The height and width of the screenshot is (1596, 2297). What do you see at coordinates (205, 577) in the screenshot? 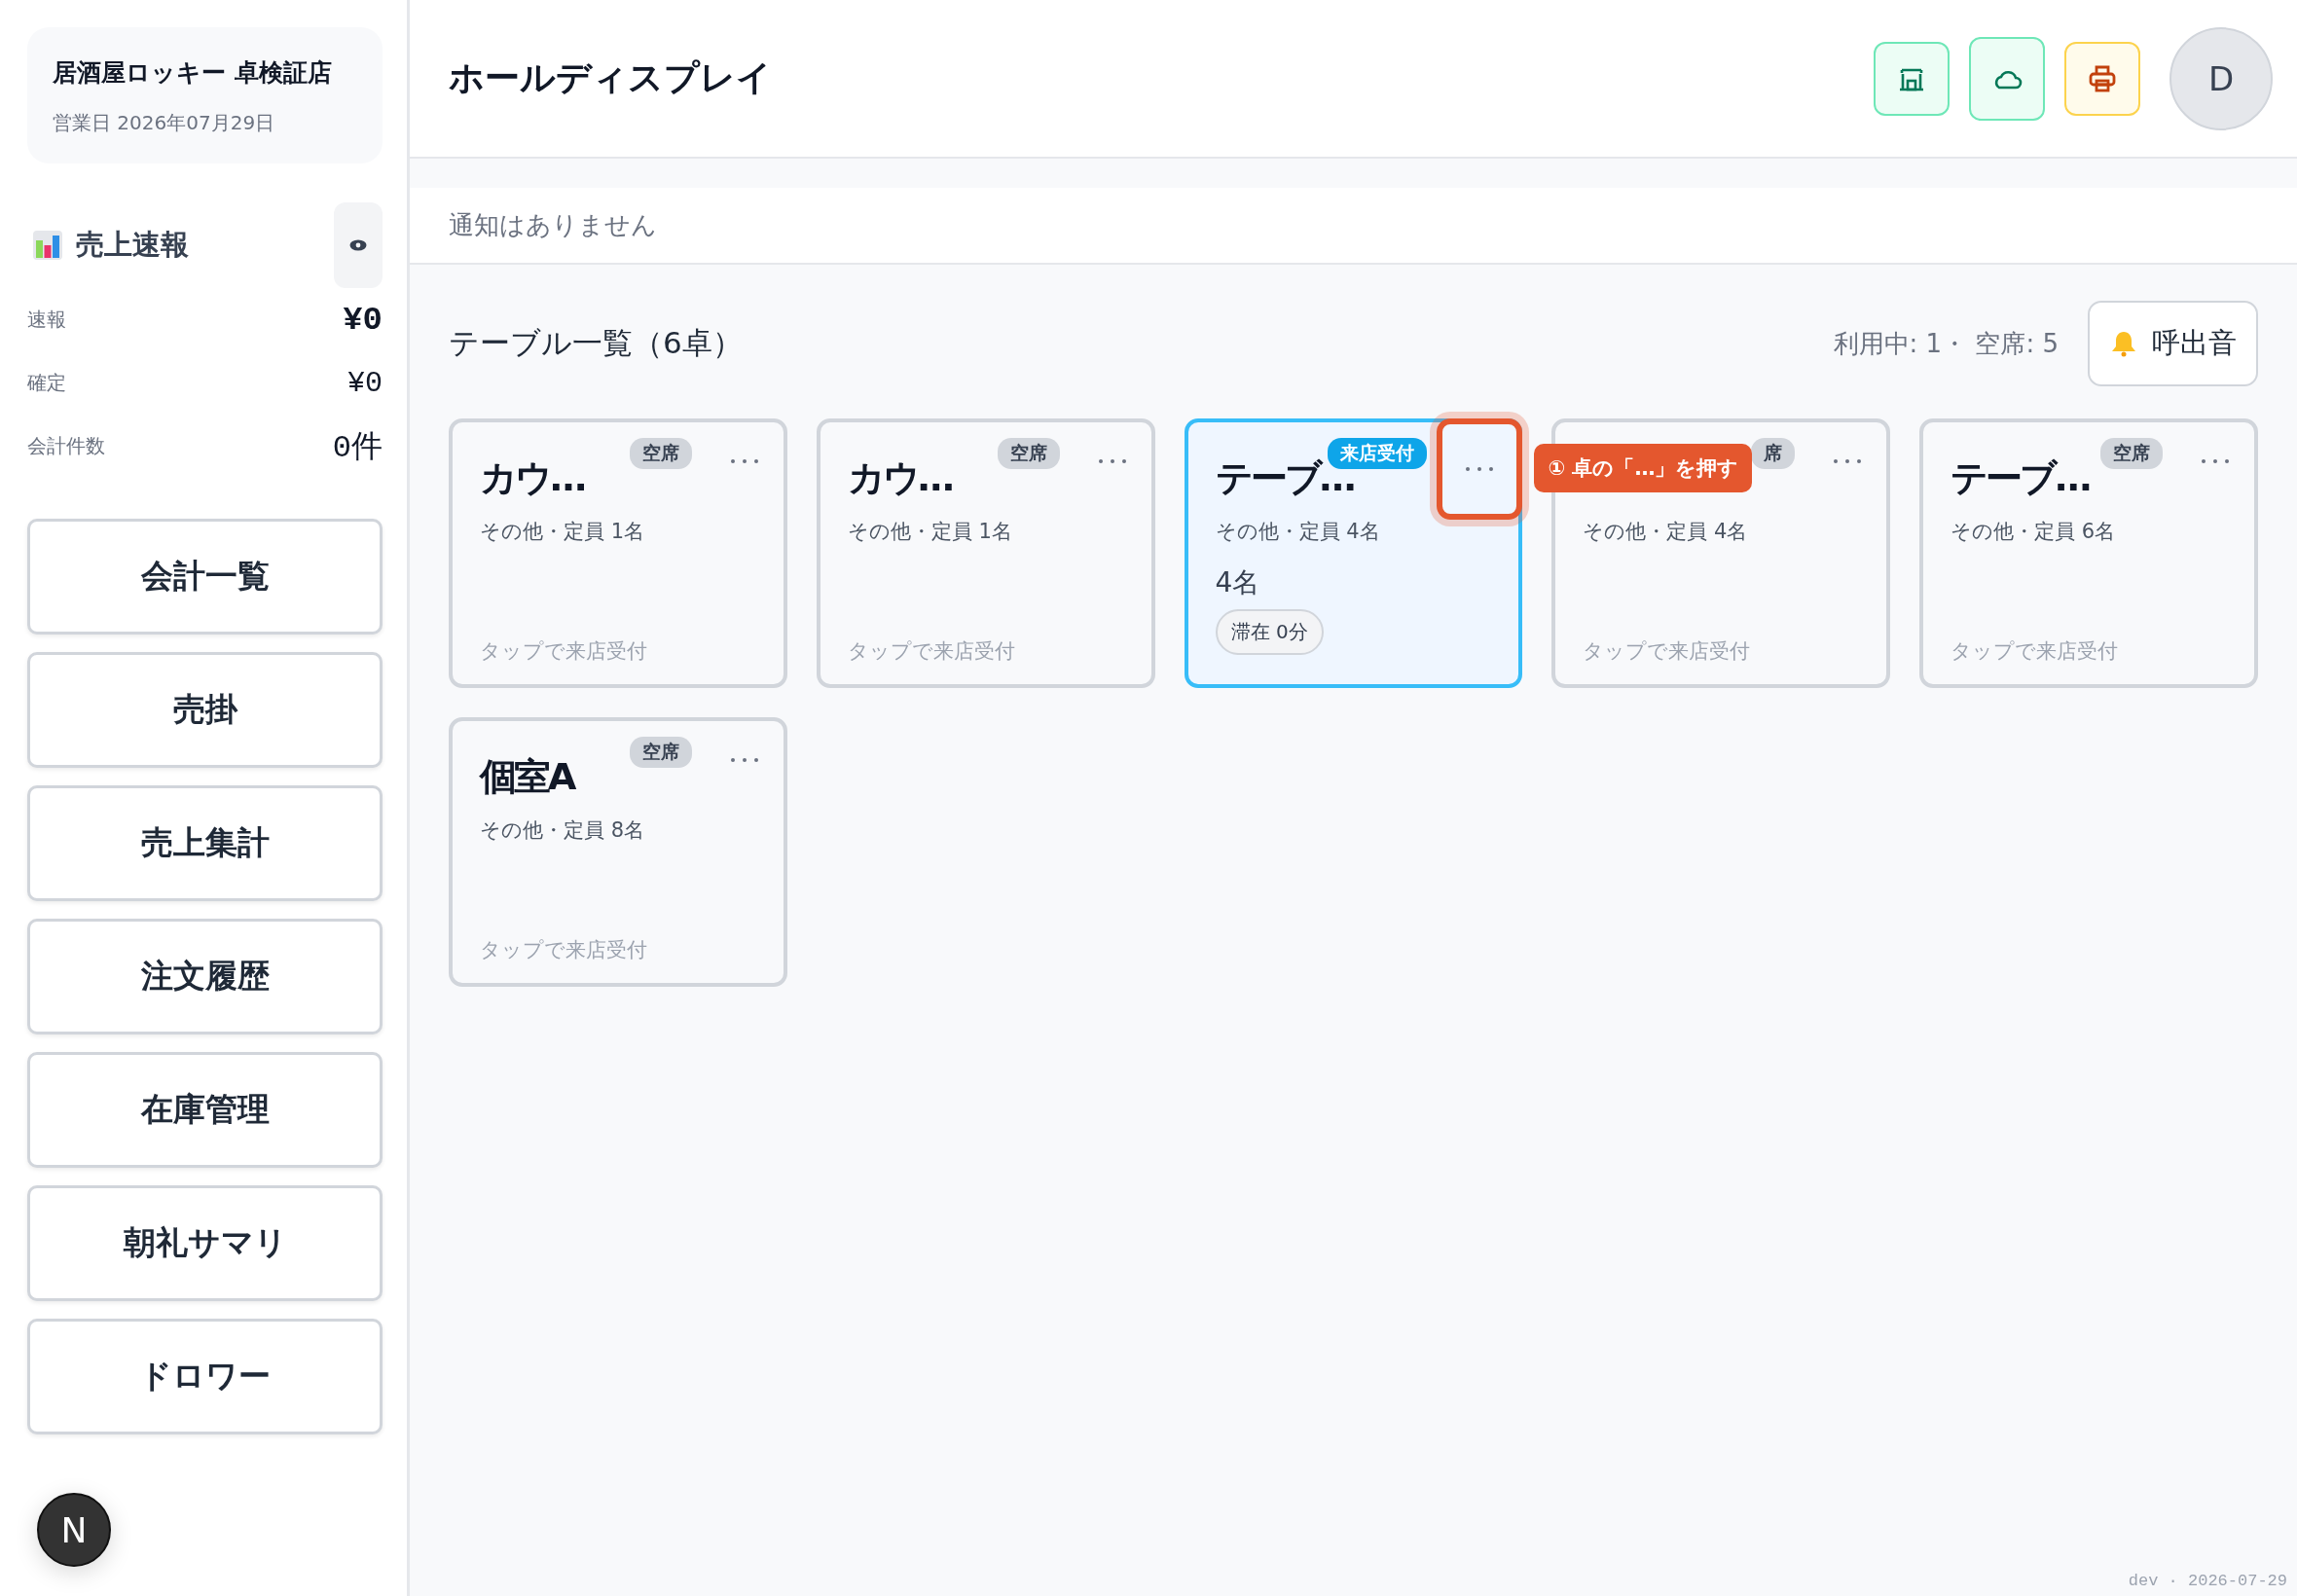
I see `nav-button: 会計一覧` at bounding box center [205, 577].